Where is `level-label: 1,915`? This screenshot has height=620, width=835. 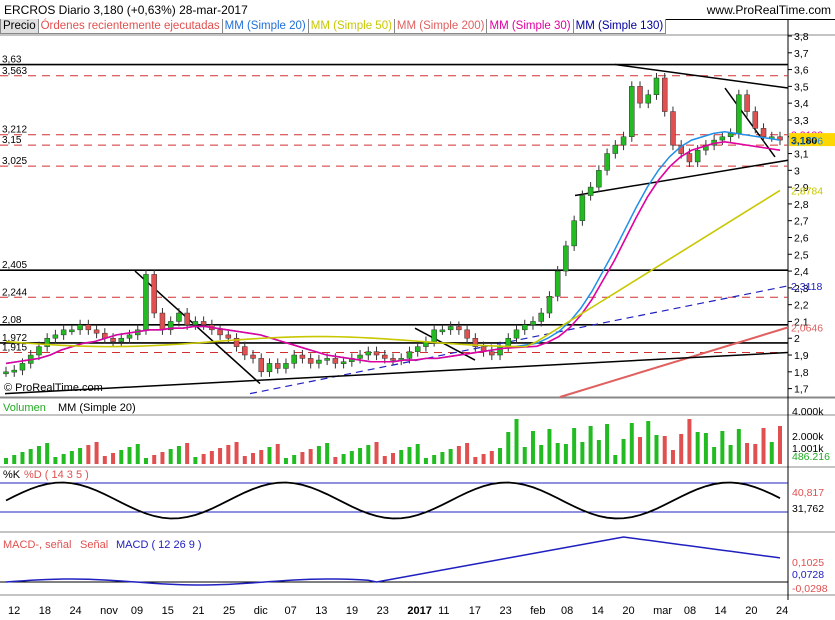
level-label: 1,915 is located at coordinates (14, 348).